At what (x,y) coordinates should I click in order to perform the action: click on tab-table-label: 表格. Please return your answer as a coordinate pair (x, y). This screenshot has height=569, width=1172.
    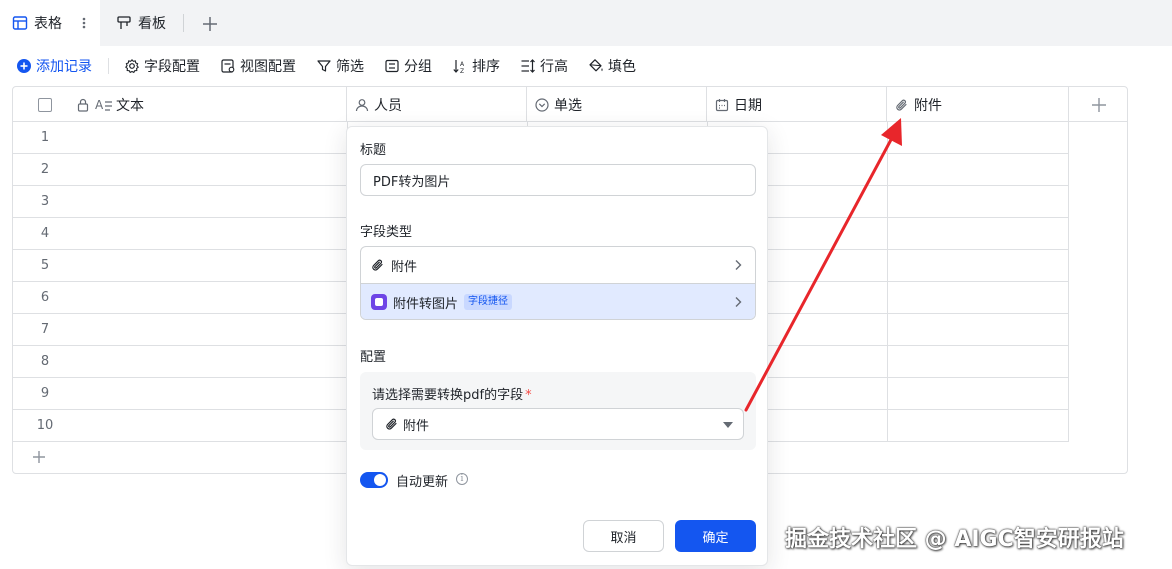
    Looking at the image, I should click on (48, 24).